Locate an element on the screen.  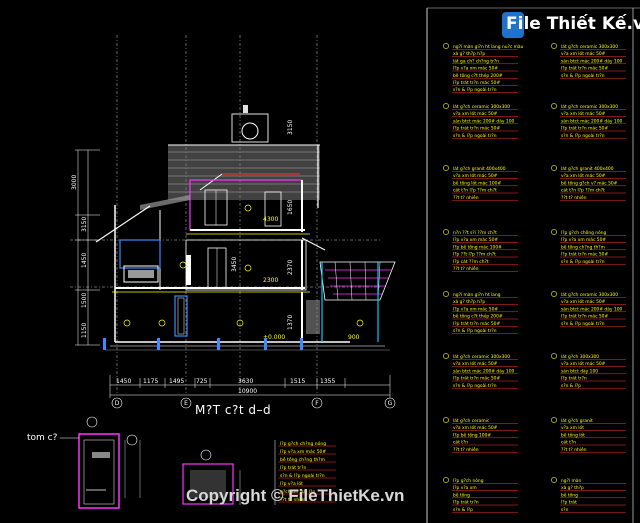
note-line: lát g?ch granit is located at coordinates (577, 420).